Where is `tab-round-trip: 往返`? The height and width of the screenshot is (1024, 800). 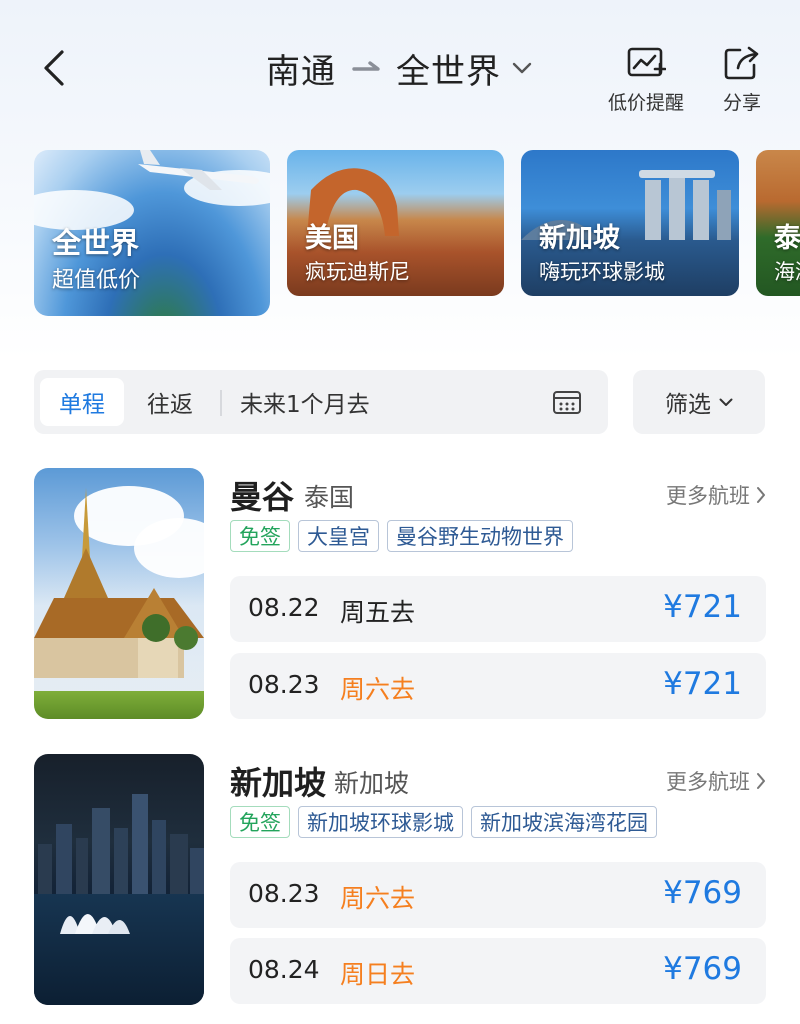 tab-round-trip: 往返 is located at coordinates (170, 402).